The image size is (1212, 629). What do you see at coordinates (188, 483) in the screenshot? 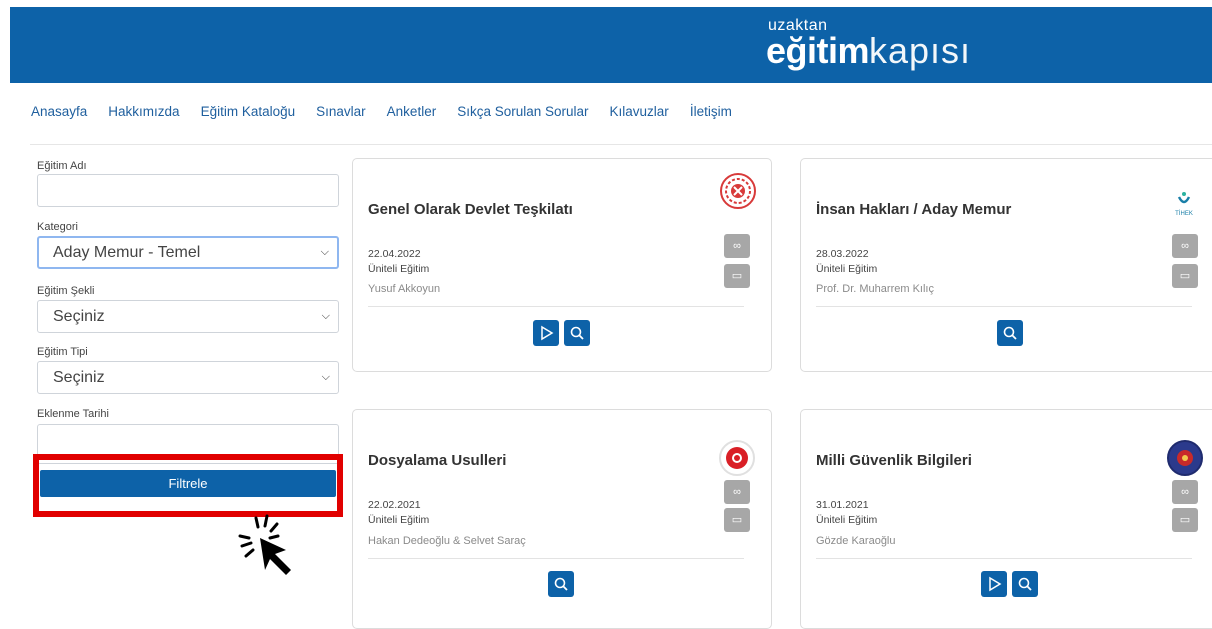
I see `filter-button: Filtrele` at bounding box center [188, 483].